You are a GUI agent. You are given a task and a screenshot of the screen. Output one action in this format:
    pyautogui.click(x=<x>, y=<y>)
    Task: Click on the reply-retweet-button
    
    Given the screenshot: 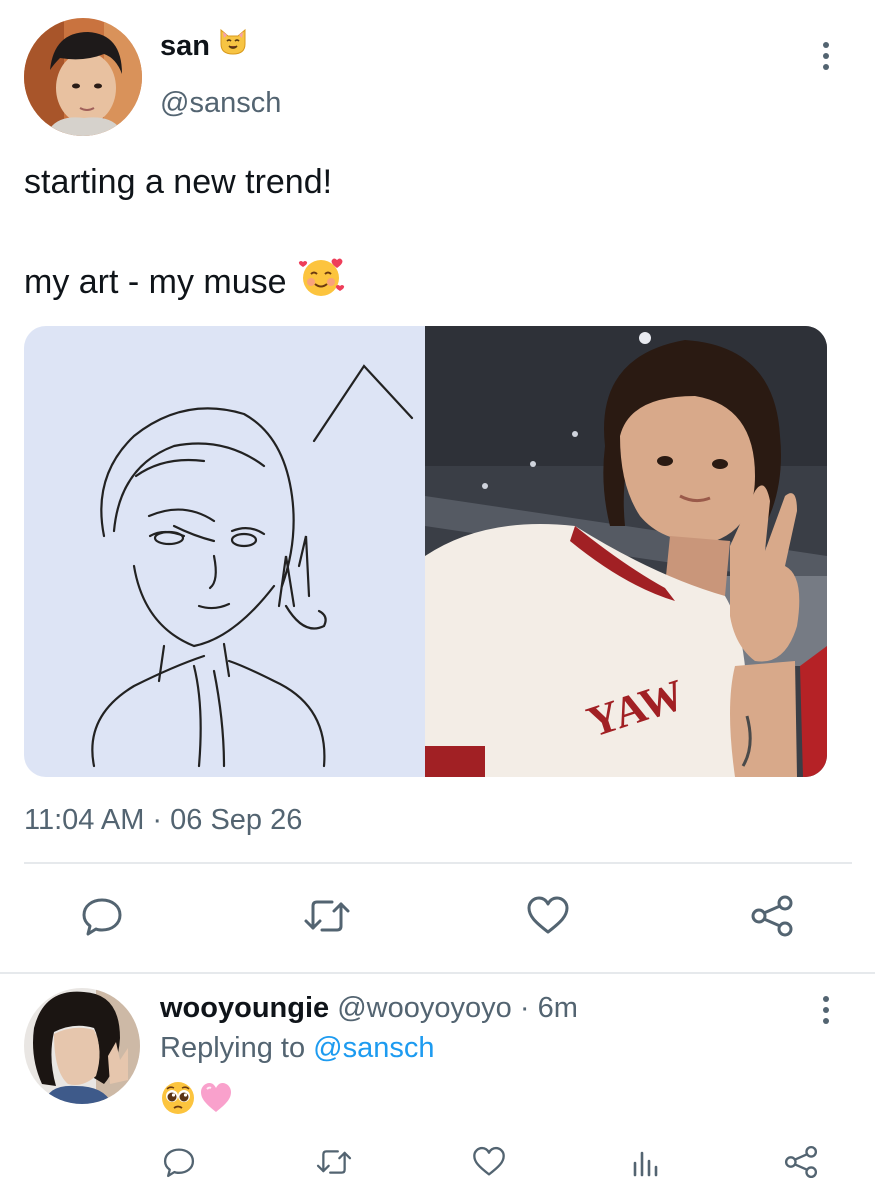 What is the action you would take?
    pyautogui.click(x=334, y=1164)
    